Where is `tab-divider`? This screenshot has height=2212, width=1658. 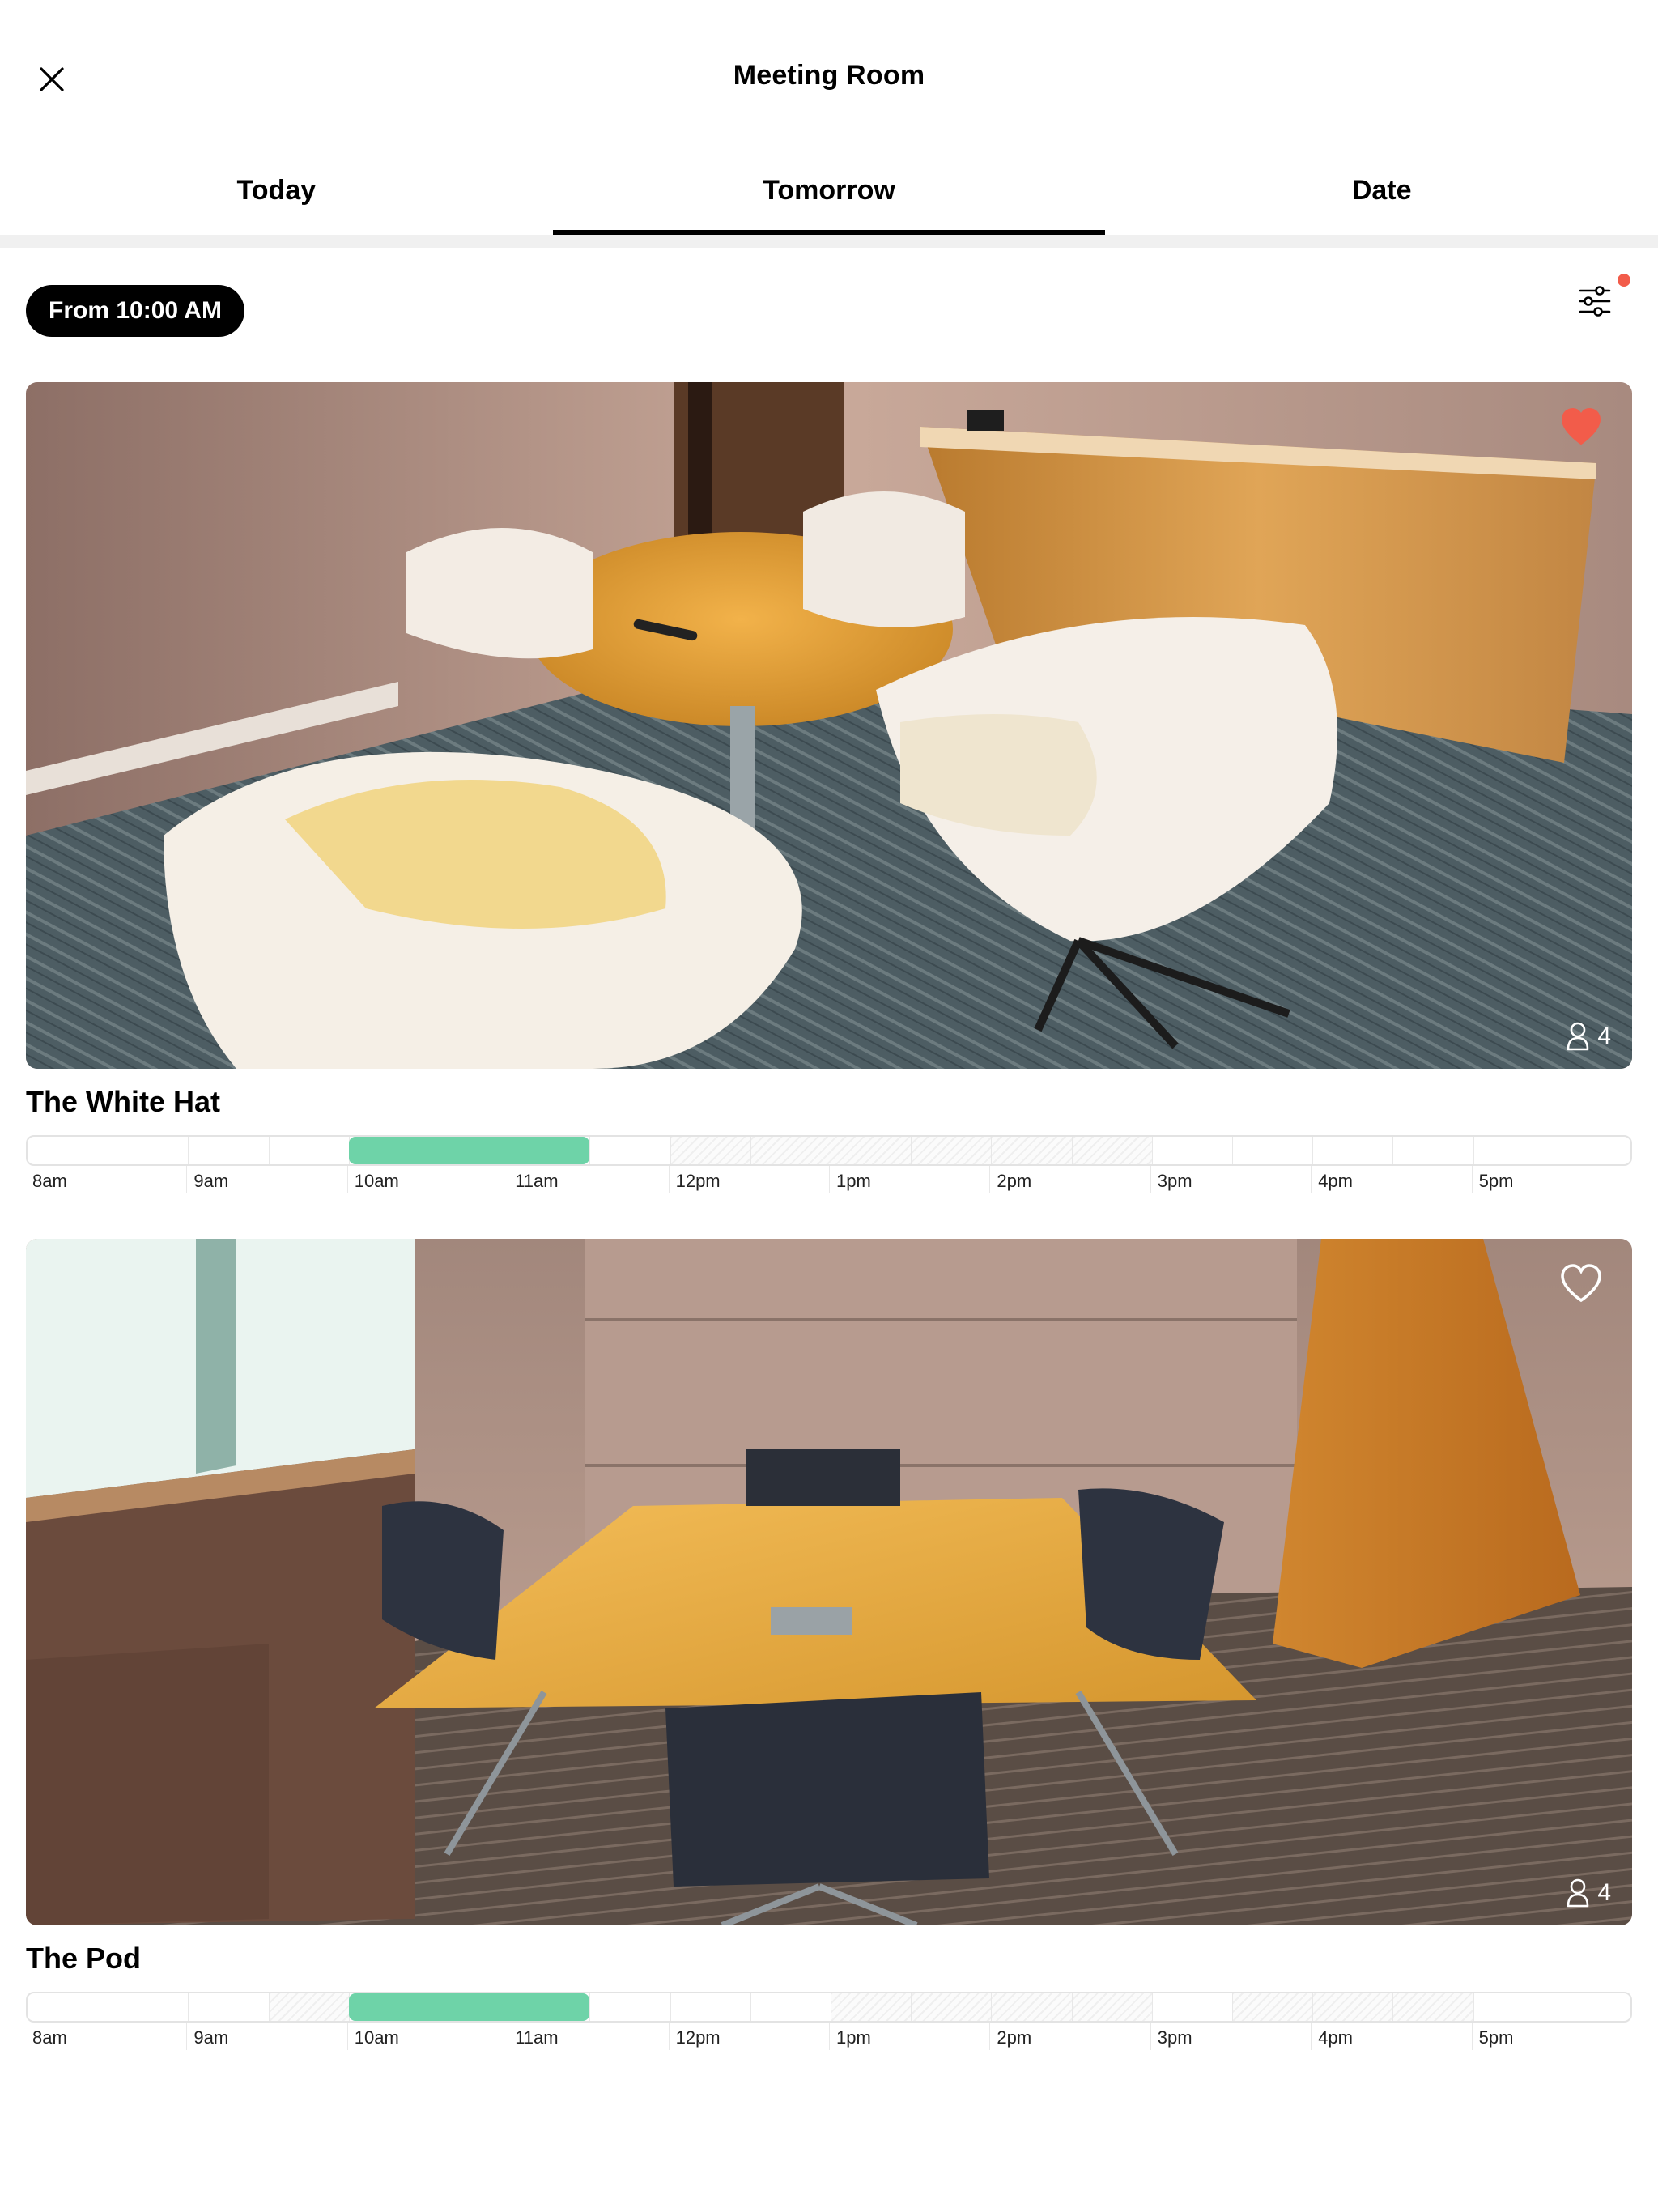 tab-divider is located at coordinates (829, 242).